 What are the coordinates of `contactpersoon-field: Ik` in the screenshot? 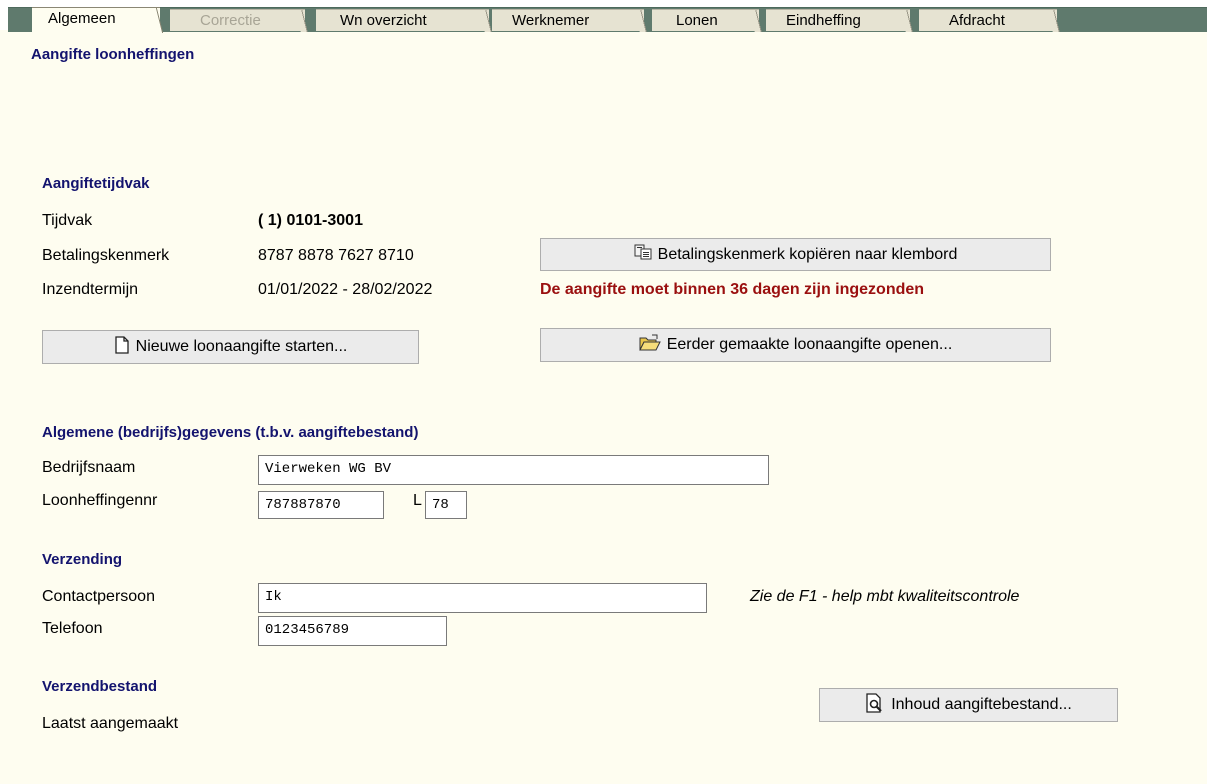 It's located at (482, 598).